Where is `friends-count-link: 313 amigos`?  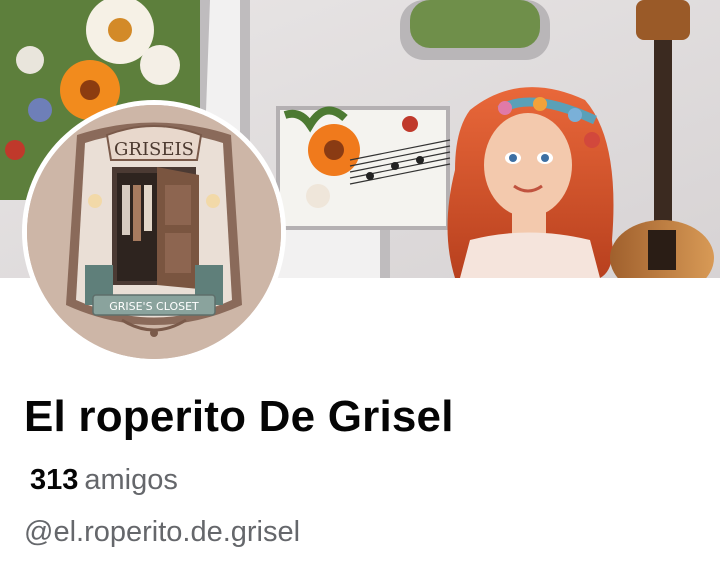
friends-count-link: 313 amigos is located at coordinates (104, 480).